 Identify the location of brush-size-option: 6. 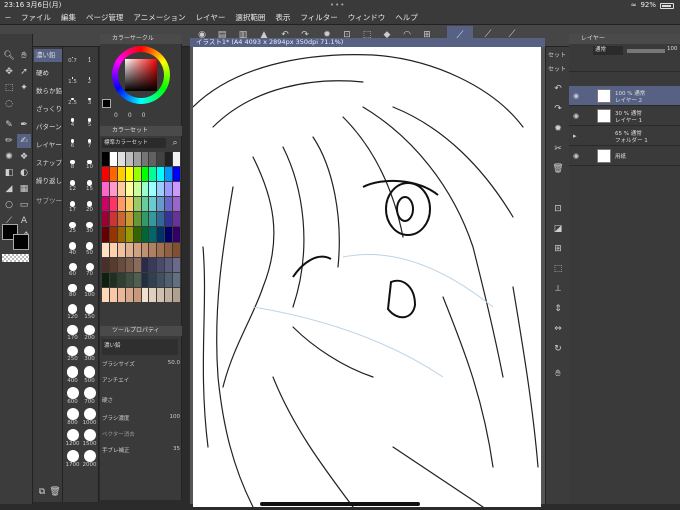
(72, 145).